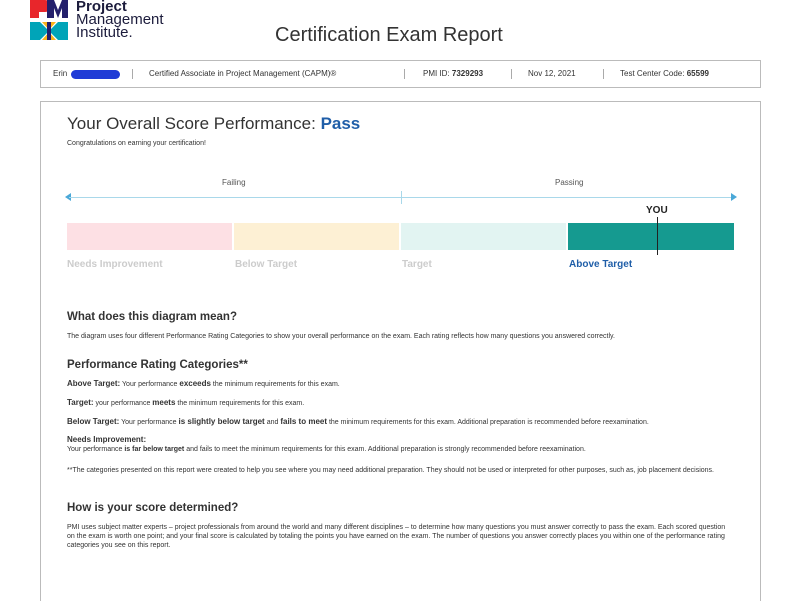 This screenshot has height=602, width=800. What do you see at coordinates (569, 182) in the screenshot?
I see `passing-label: Passing` at bounding box center [569, 182].